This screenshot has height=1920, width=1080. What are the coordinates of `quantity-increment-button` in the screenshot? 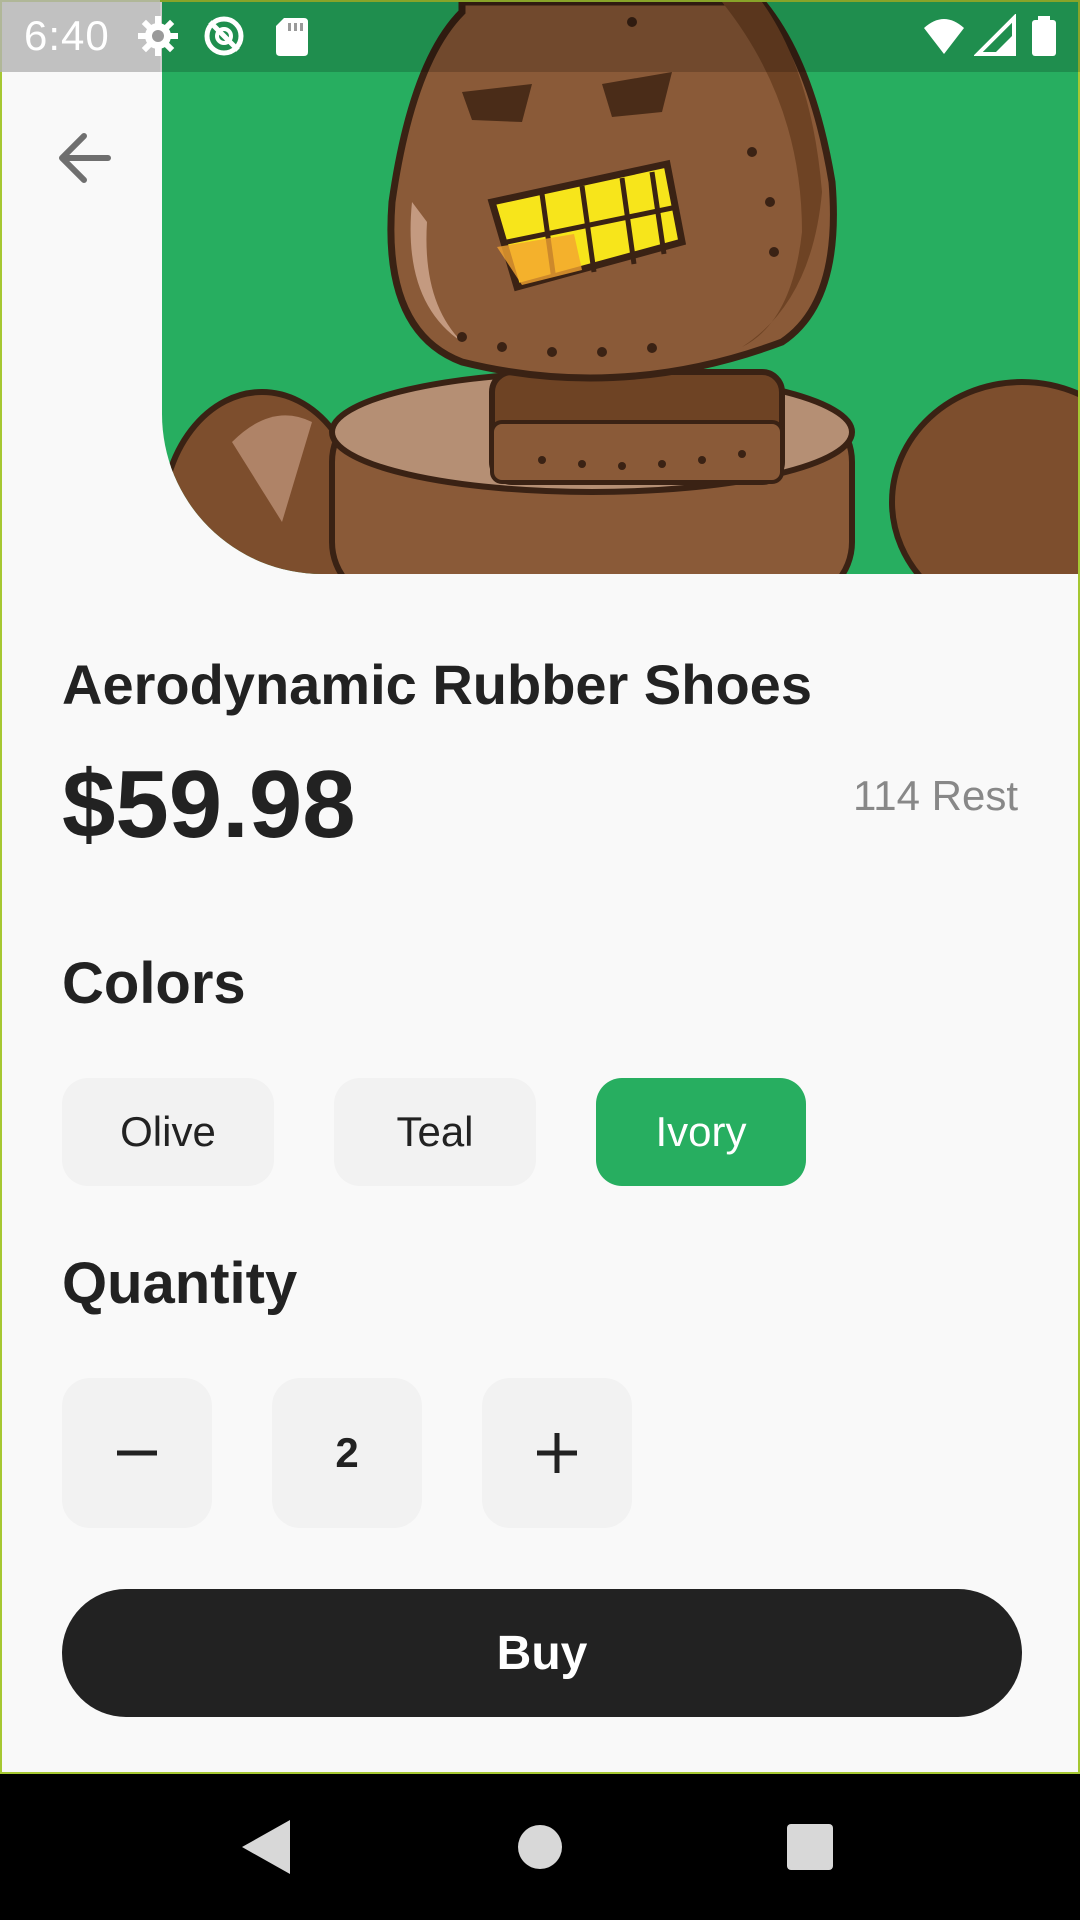 It's located at (557, 1453).